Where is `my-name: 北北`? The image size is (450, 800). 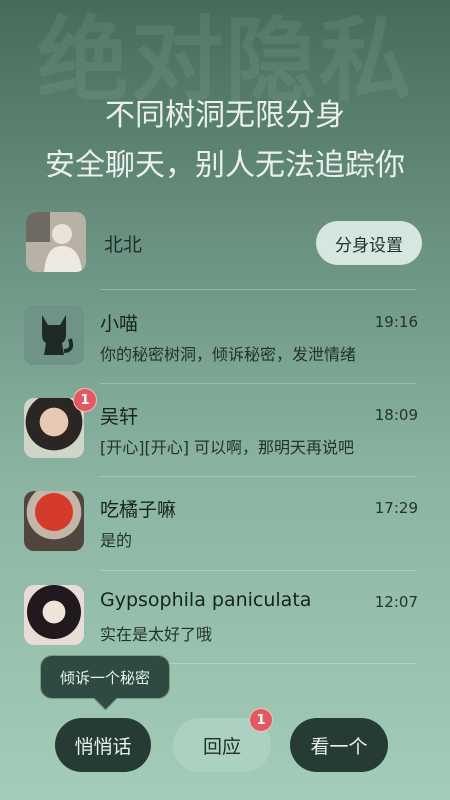 my-name: 北北 is located at coordinates (123, 245).